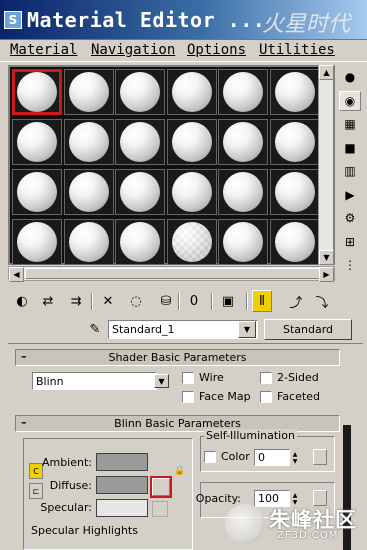 The height and width of the screenshot is (550, 367). Describe the element at coordinates (235, 456) in the screenshot. I see `checkbox-label: Color` at that location.